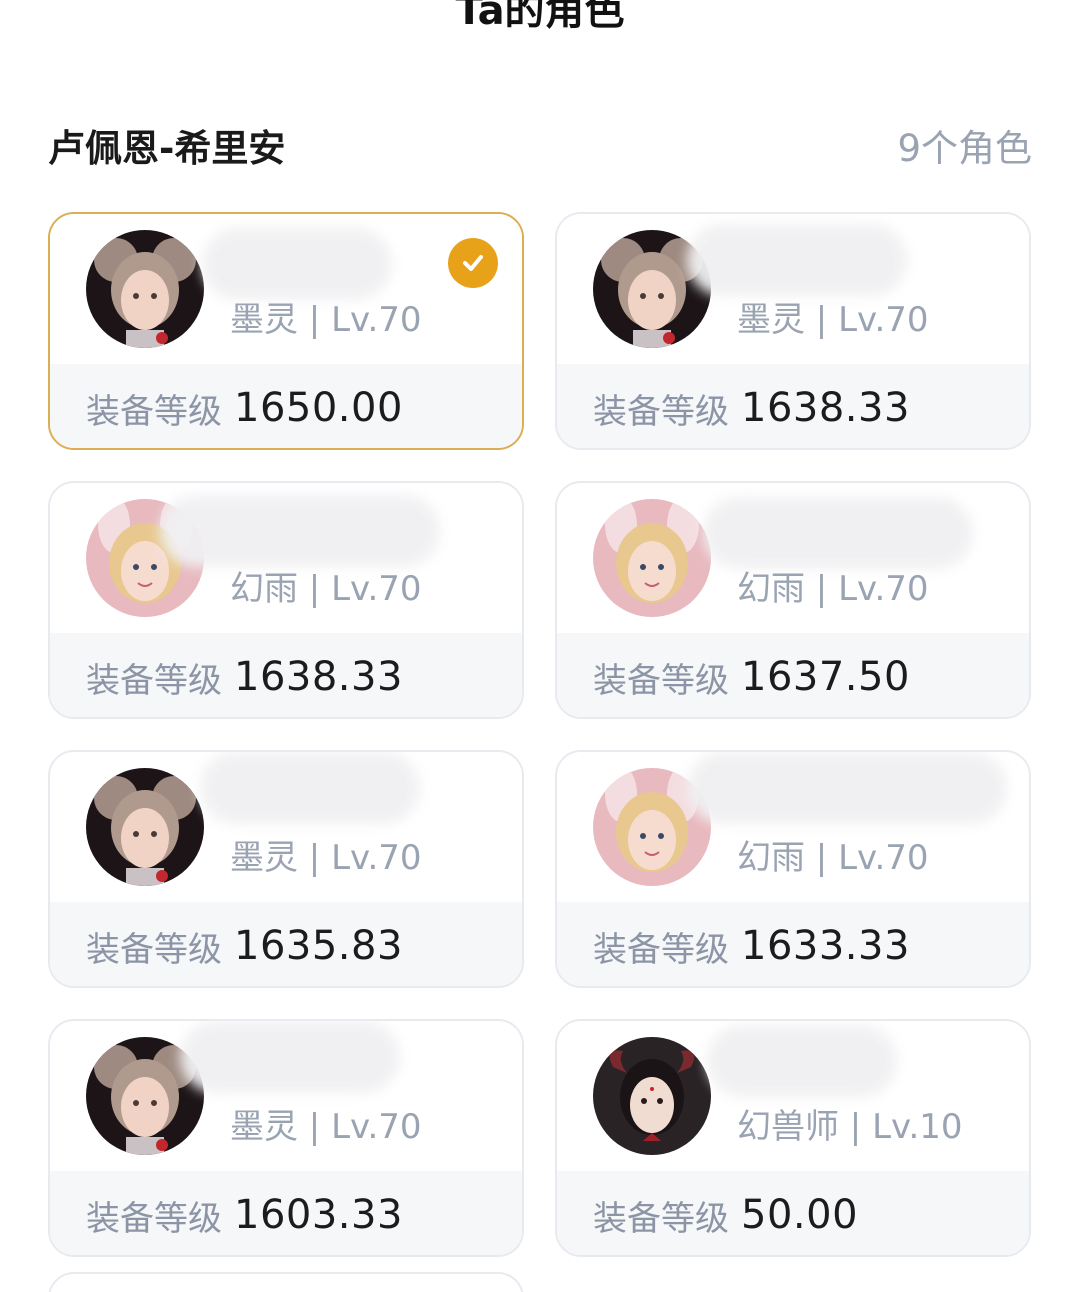 The height and width of the screenshot is (1292, 1080). I want to click on class-level: 幻兽师 | Lv.10, so click(850, 1127).